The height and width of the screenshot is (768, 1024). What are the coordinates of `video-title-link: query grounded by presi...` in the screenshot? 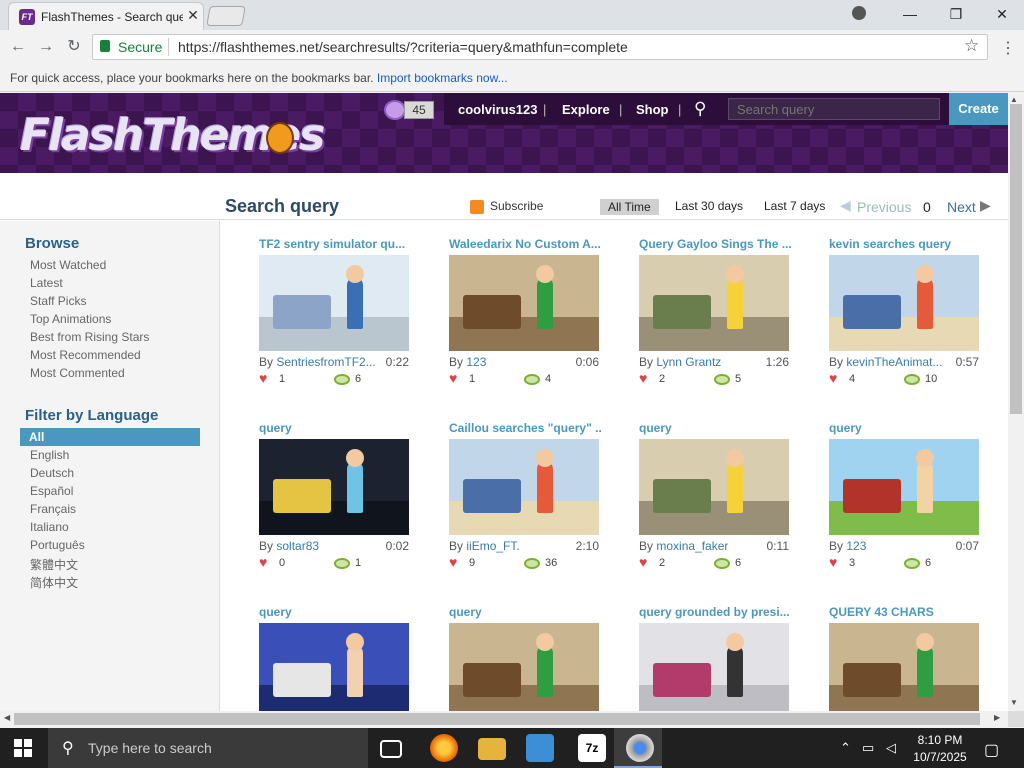 It's located at (715, 612).